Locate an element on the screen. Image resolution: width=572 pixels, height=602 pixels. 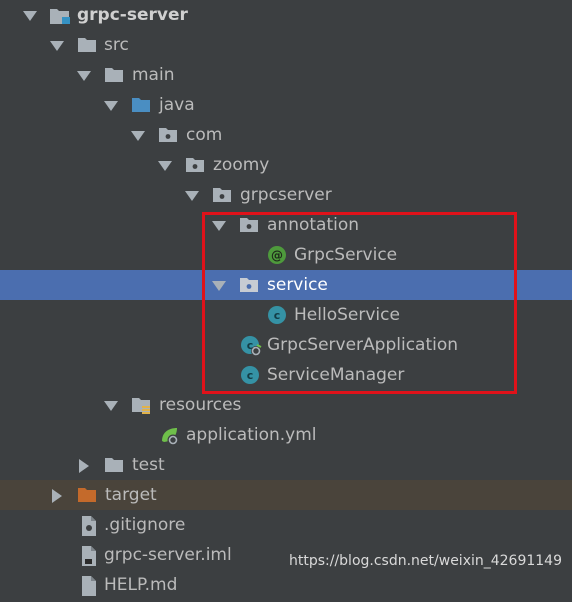
tree-item-label: application.yml is located at coordinates (251, 435).